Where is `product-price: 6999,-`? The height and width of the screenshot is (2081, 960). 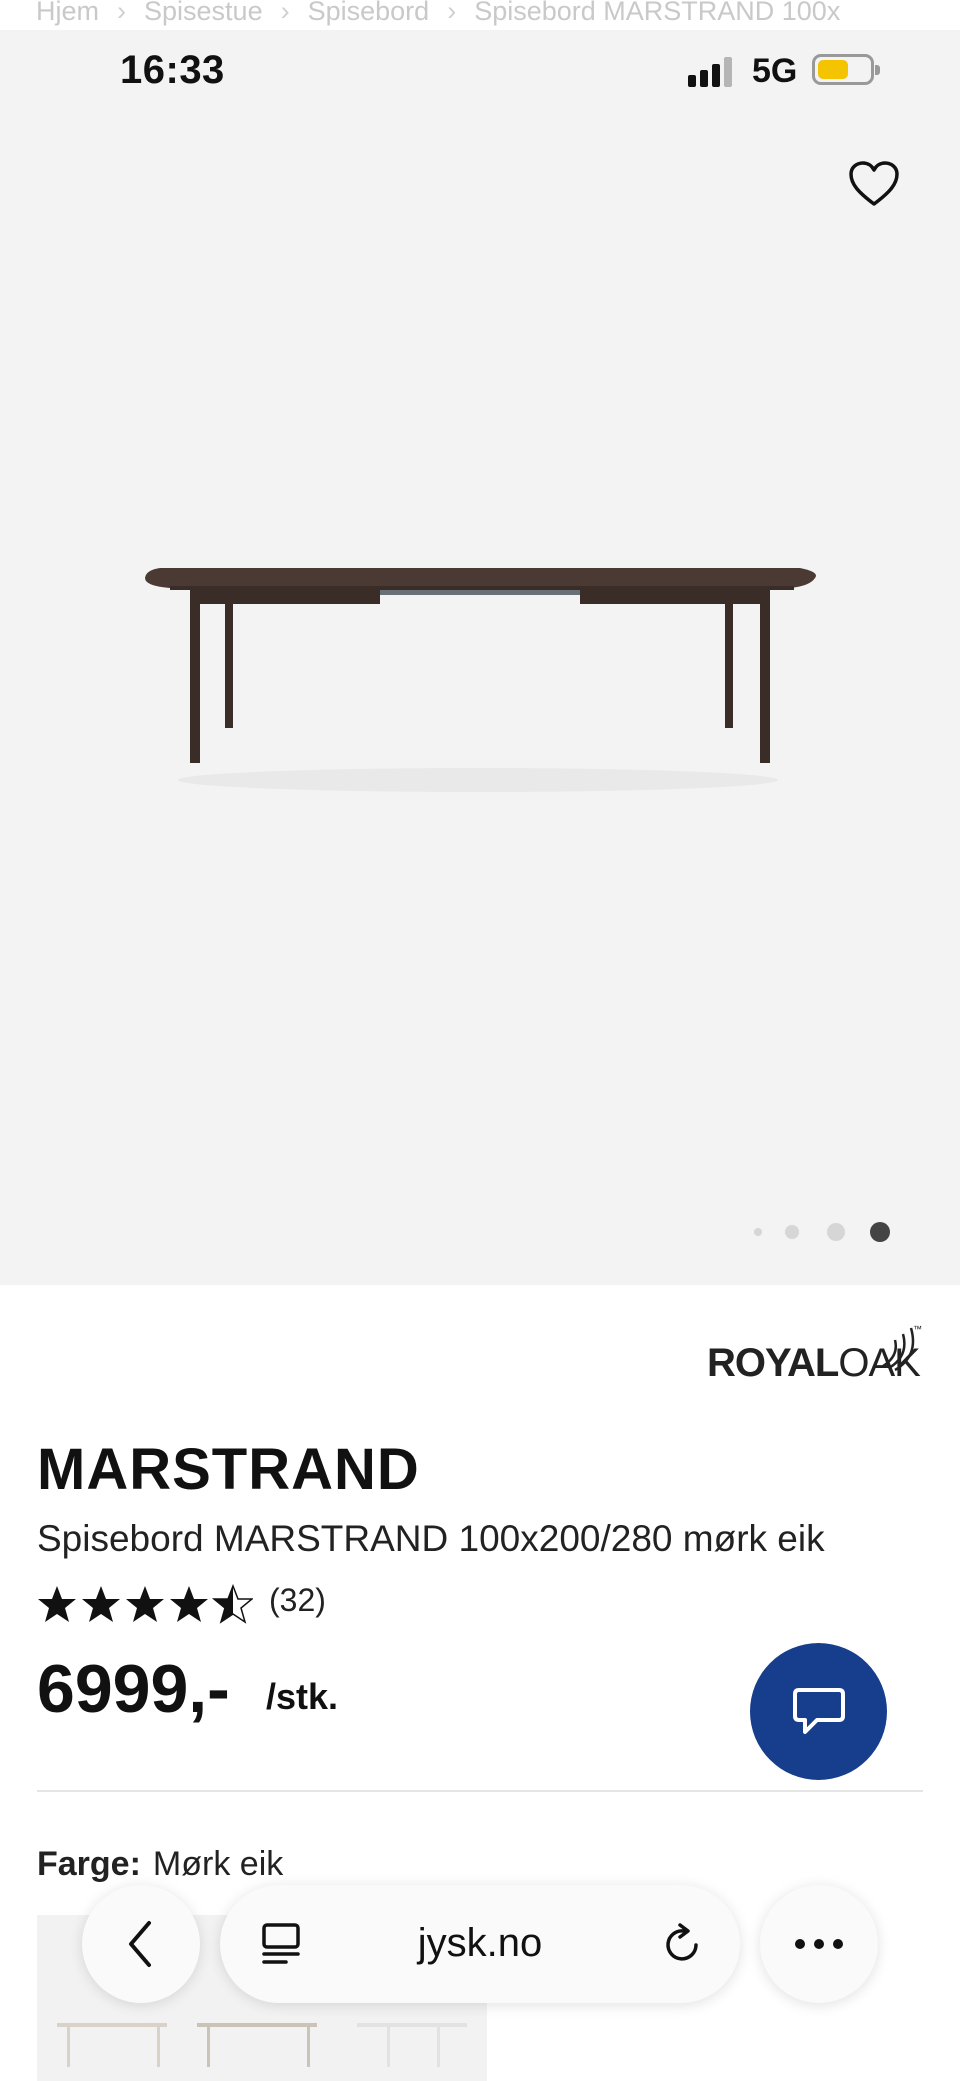 product-price: 6999,- is located at coordinates (133, 1689).